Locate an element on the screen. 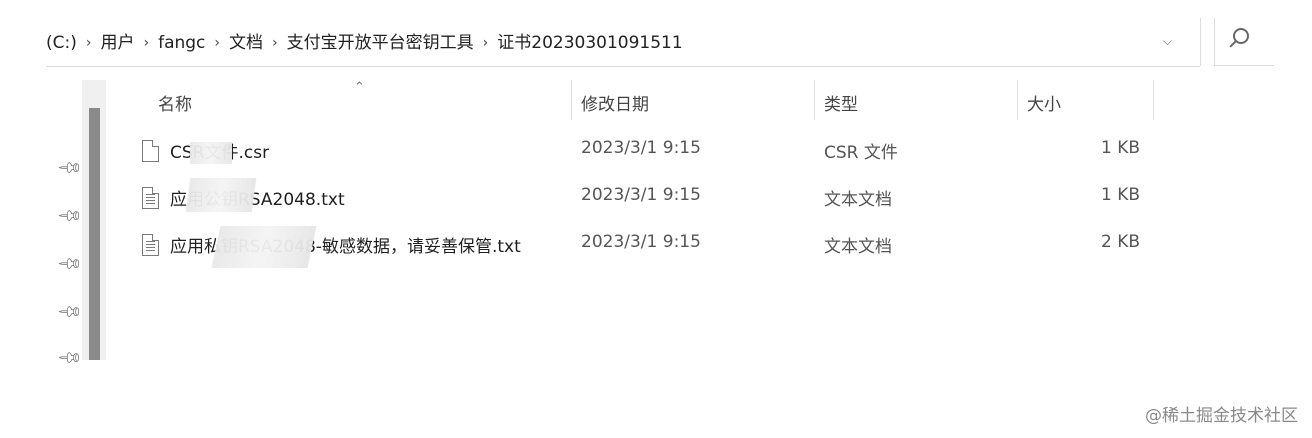  breadcrumb-drive: (C:) is located at coordinates (61, 43).